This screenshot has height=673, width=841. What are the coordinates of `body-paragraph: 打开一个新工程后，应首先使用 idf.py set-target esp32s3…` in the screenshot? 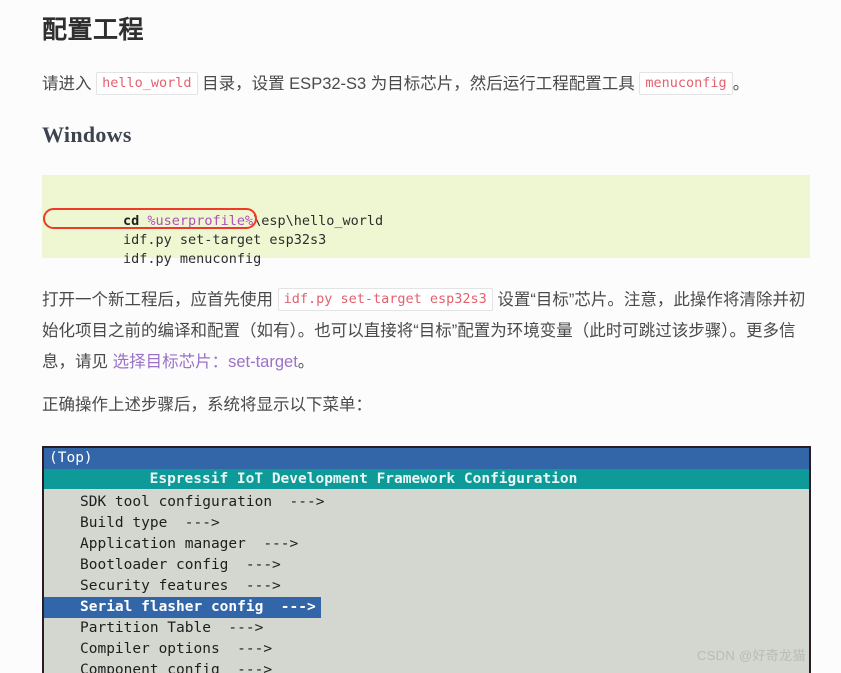 It's located at (429, 331).